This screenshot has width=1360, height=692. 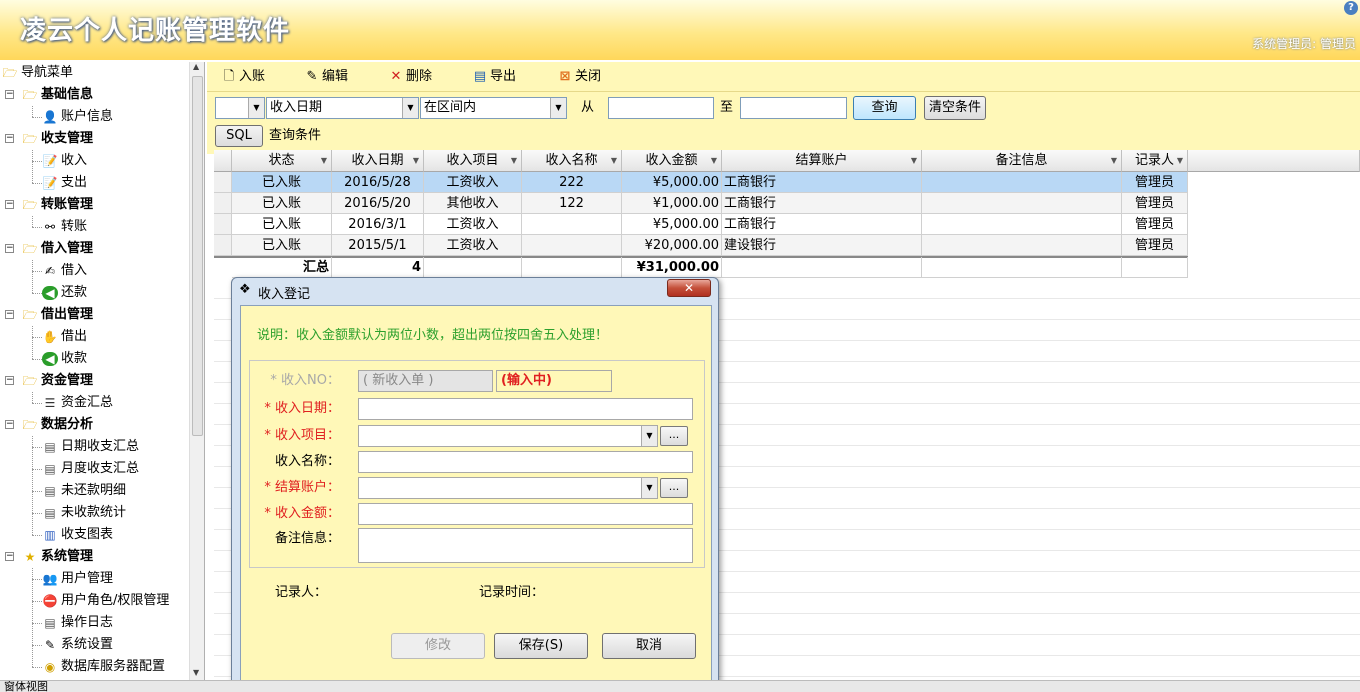 What do you see at coordinates (57, 381) in the screenshot?
I see `nav-group-5: 🗁 资金管理` at bounding box center [57, 381].